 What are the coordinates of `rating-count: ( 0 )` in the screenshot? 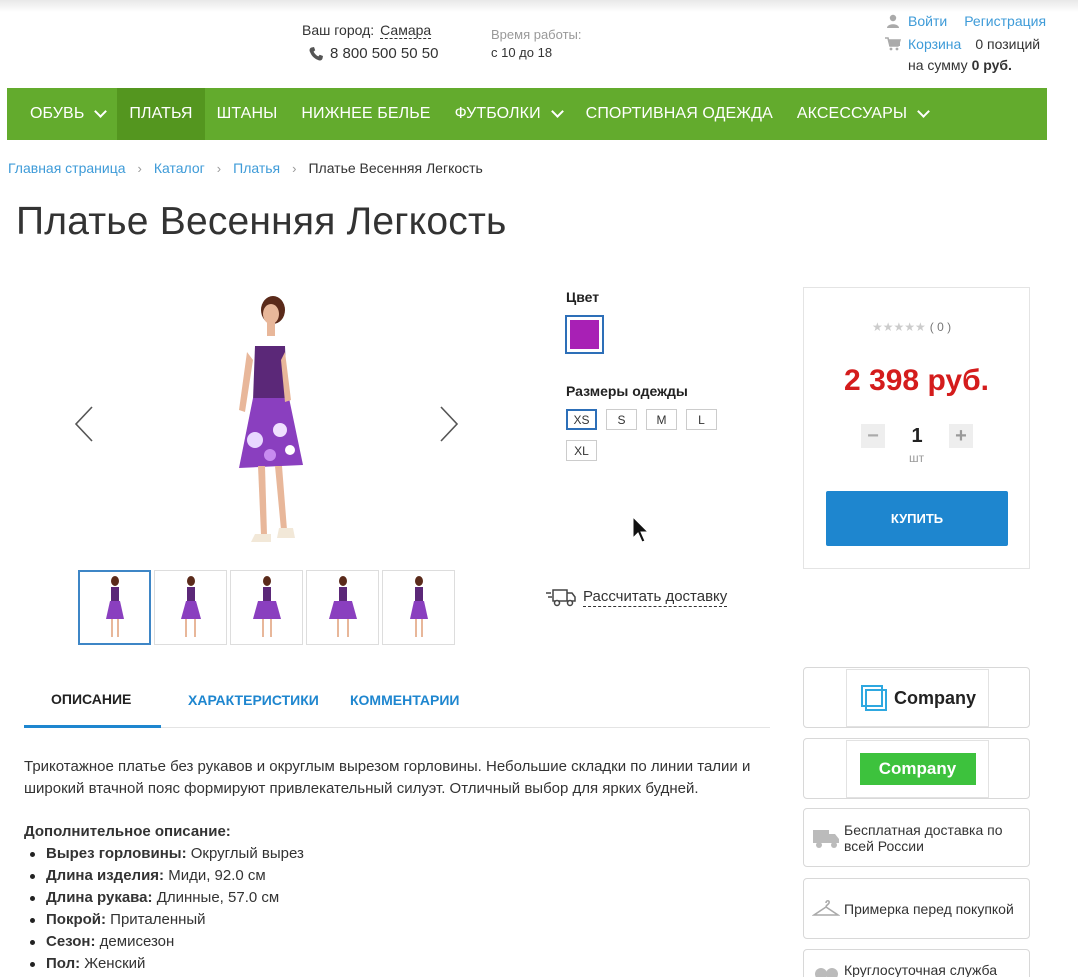 It's located at (940, 327).